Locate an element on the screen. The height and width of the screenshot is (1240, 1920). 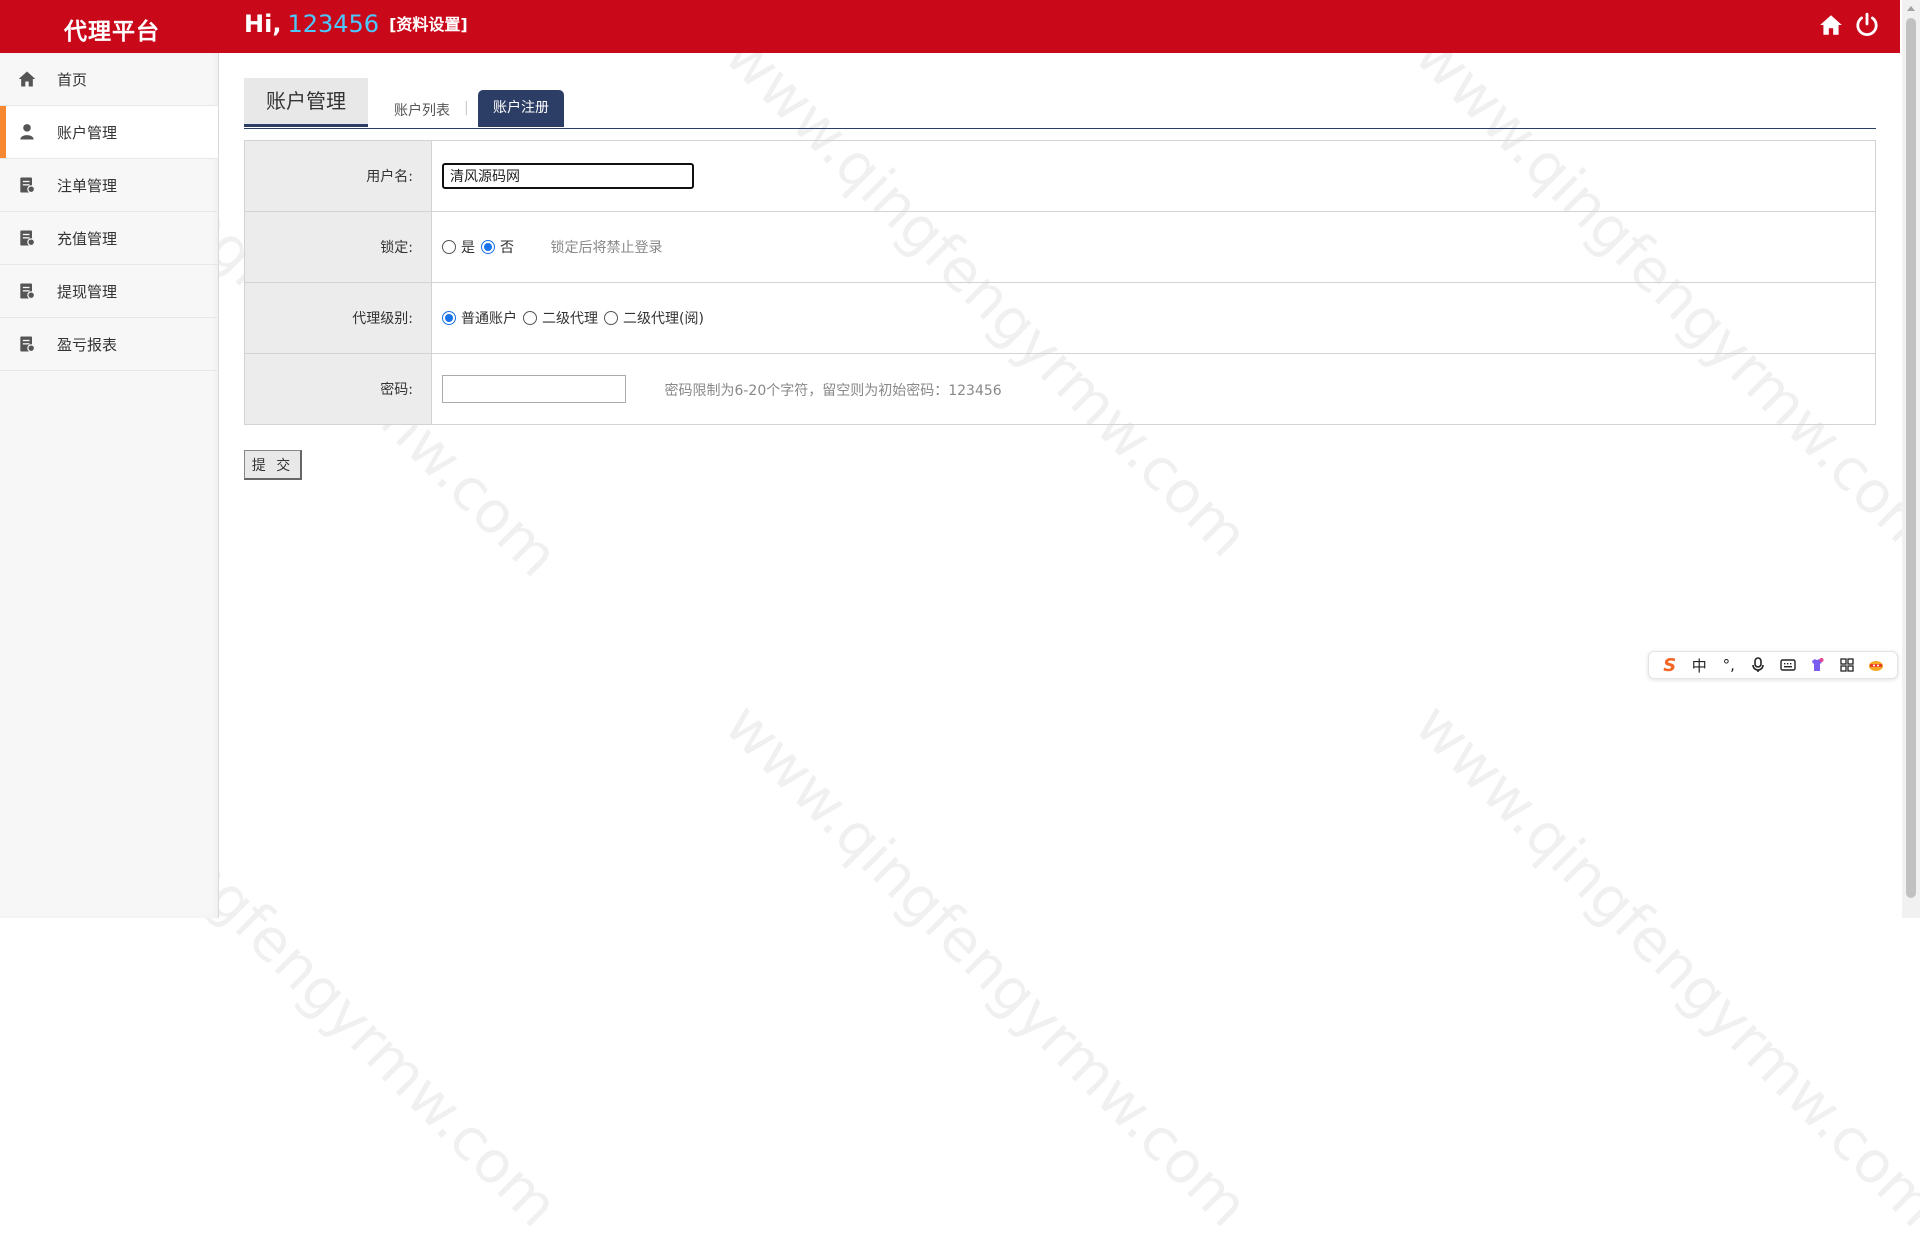
scroll-up-arrow is located at coordinates (1911, 8).